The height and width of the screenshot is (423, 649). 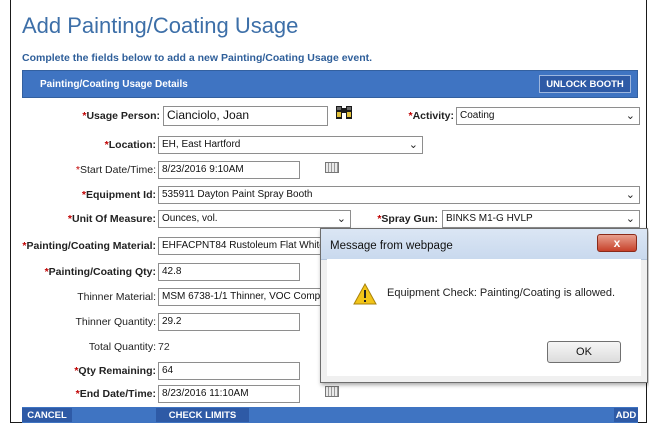 I want to click on ok-button: OK, so click(x=584, y=352).